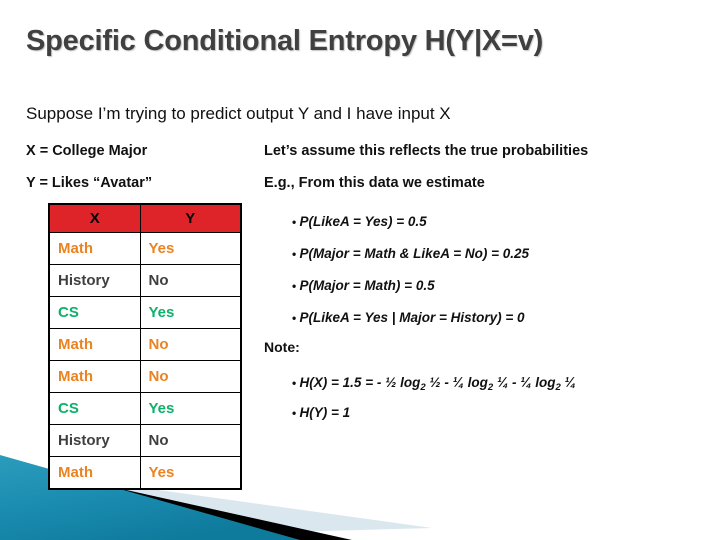 The width and height of the screenshot is (720, 540). I want to click on table-header-row: X Y, so click(145, 218).